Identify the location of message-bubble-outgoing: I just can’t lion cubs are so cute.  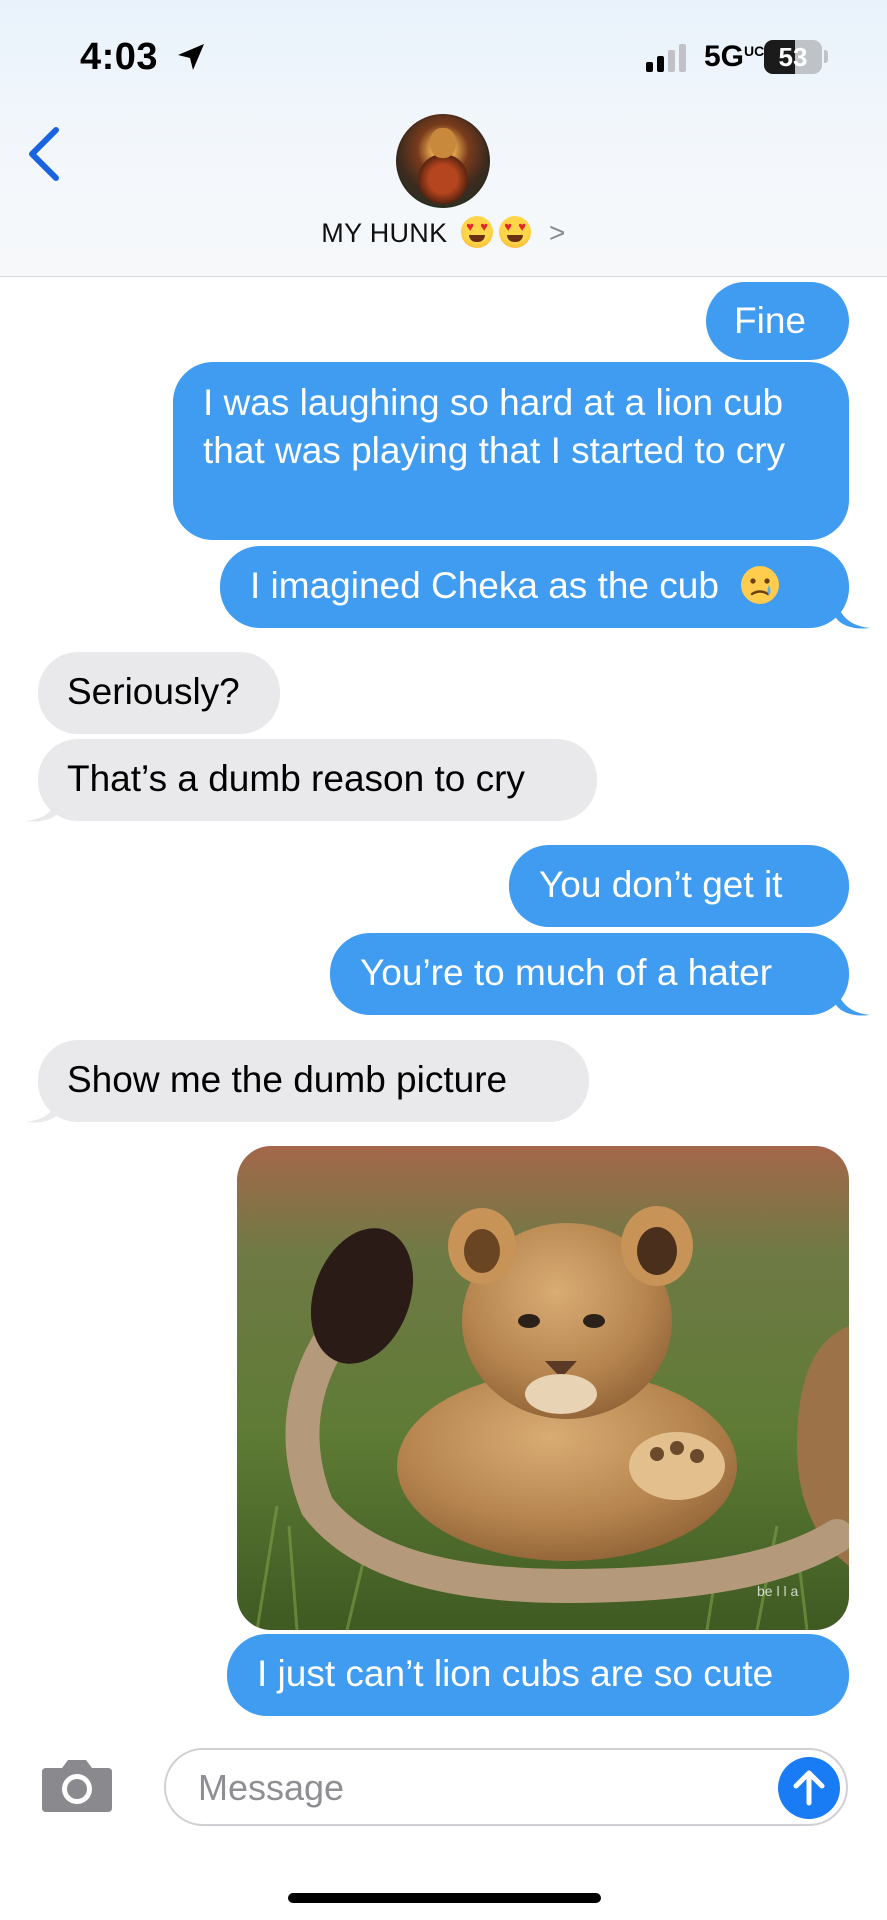
(538, 1675).